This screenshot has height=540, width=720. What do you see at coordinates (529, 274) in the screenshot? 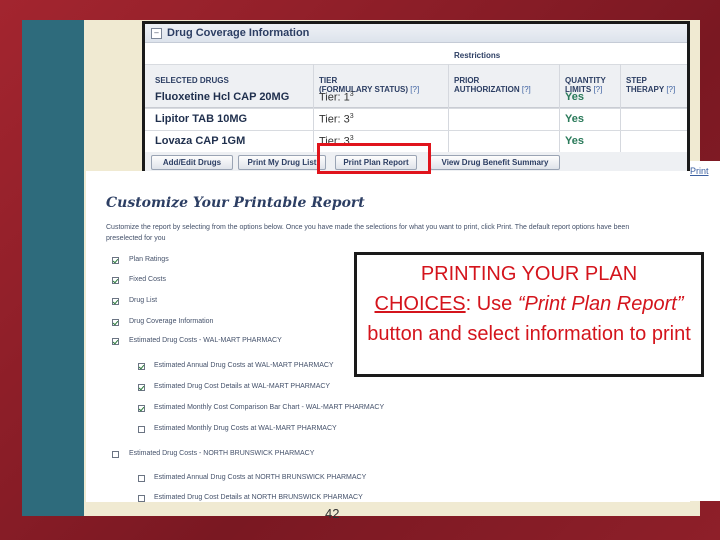
I see `callout-line1: PRINTING YOUR PLAN` at bounding box center [529, 274].